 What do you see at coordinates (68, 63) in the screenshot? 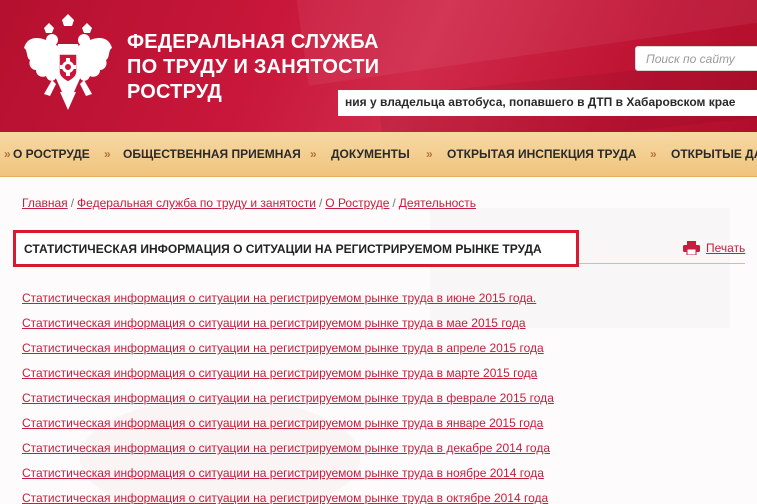
I see `coat-of-arms-icon` at bounding box center [68, 63].